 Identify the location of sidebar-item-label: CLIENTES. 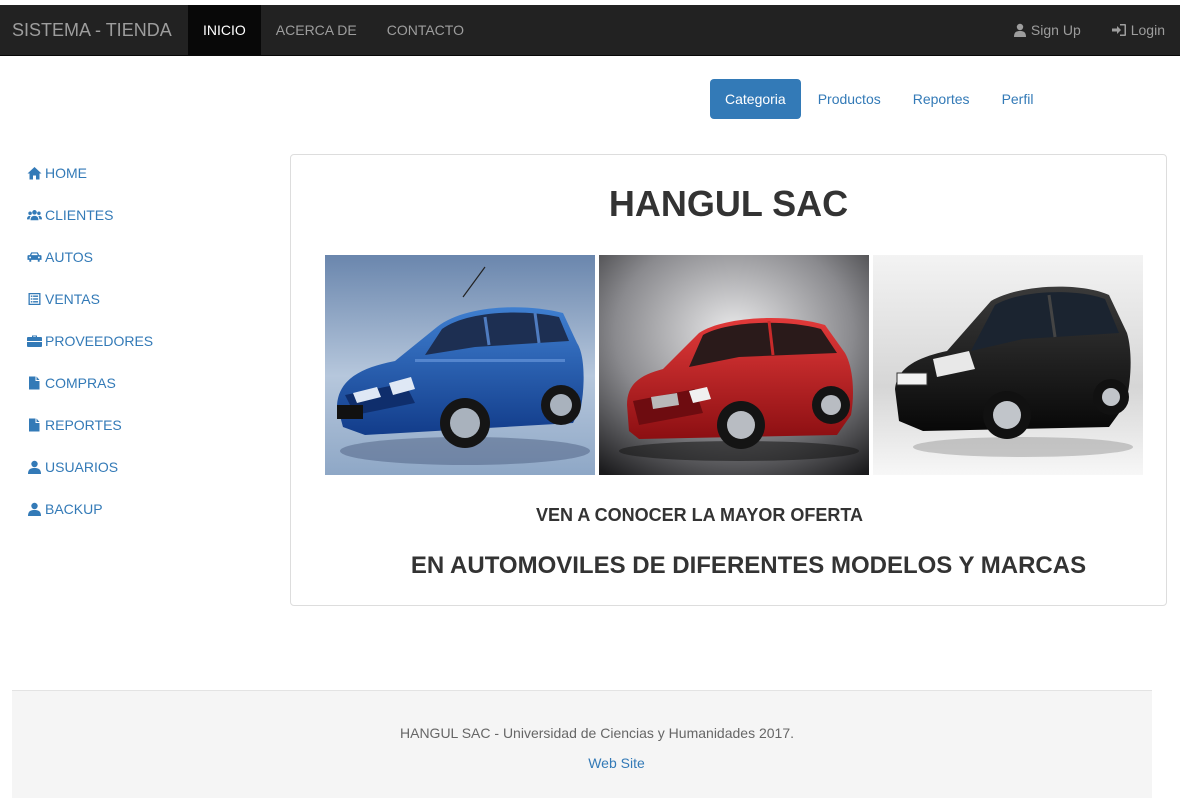
(79, 215).